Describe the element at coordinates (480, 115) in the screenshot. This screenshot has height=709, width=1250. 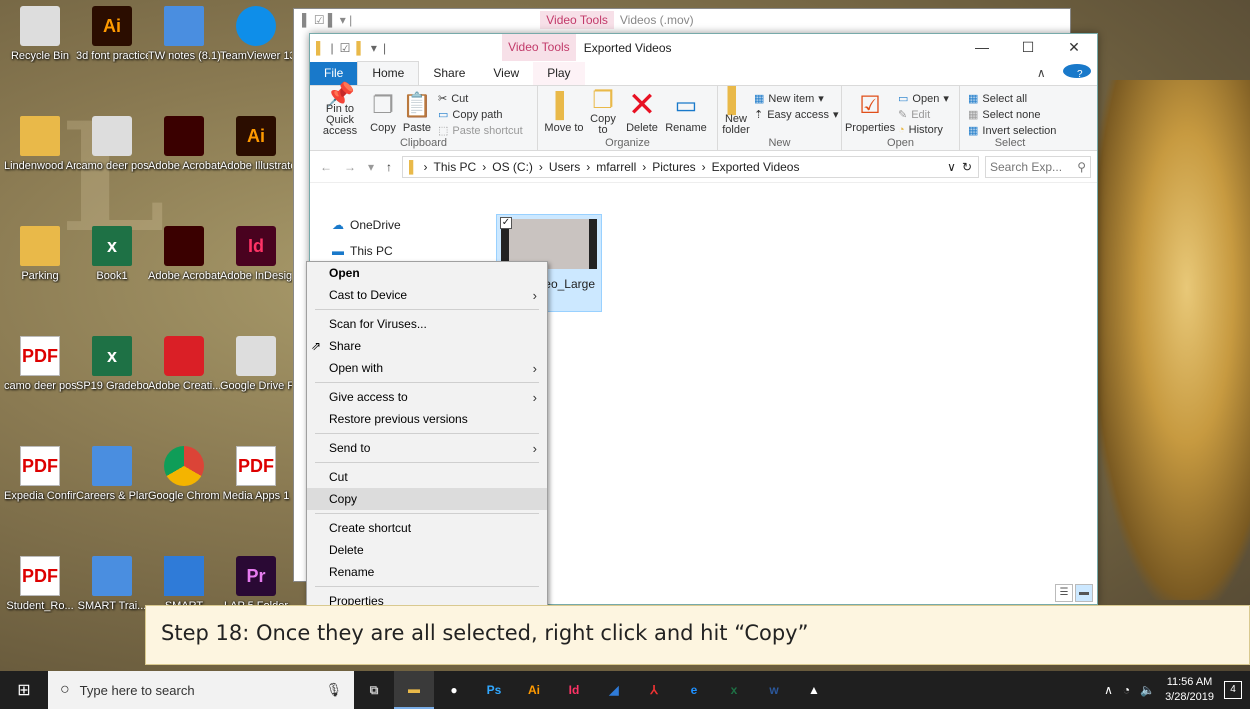
I see `copy-path-button: ▭ Copy path` at that location.